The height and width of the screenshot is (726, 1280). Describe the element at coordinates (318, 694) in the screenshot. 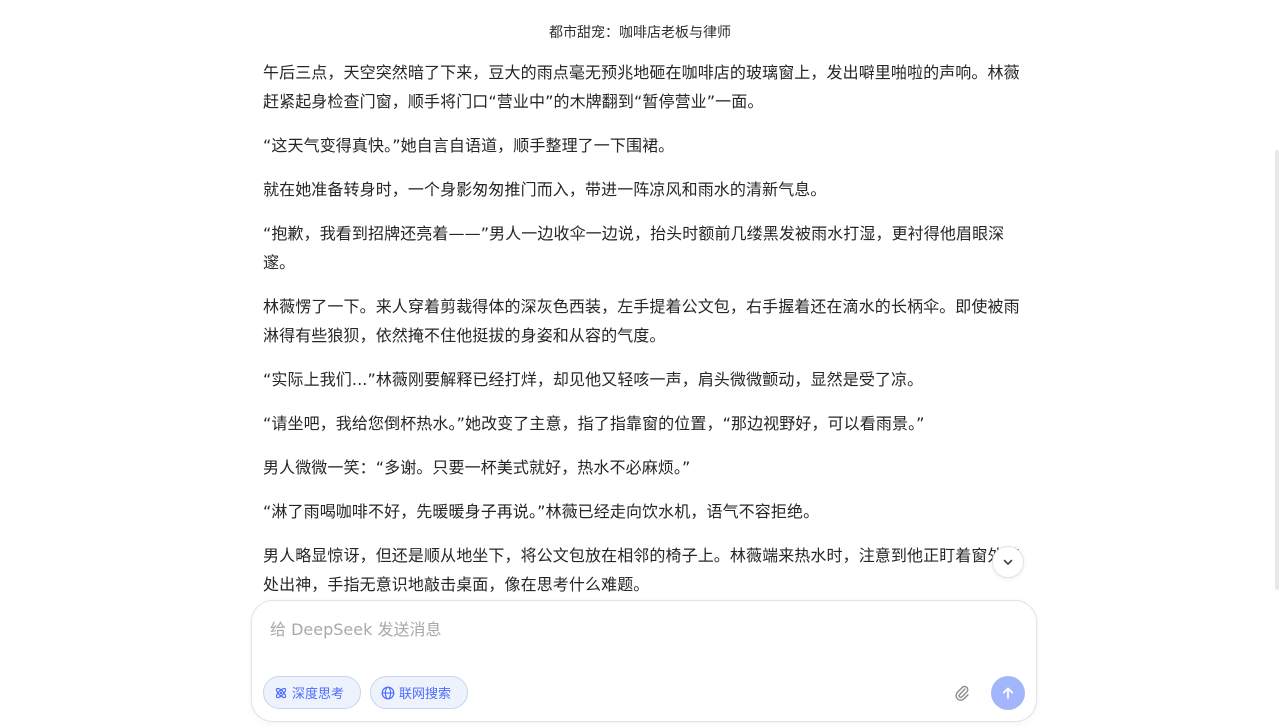

I see `deep-think-label: 深度思考` at that location.